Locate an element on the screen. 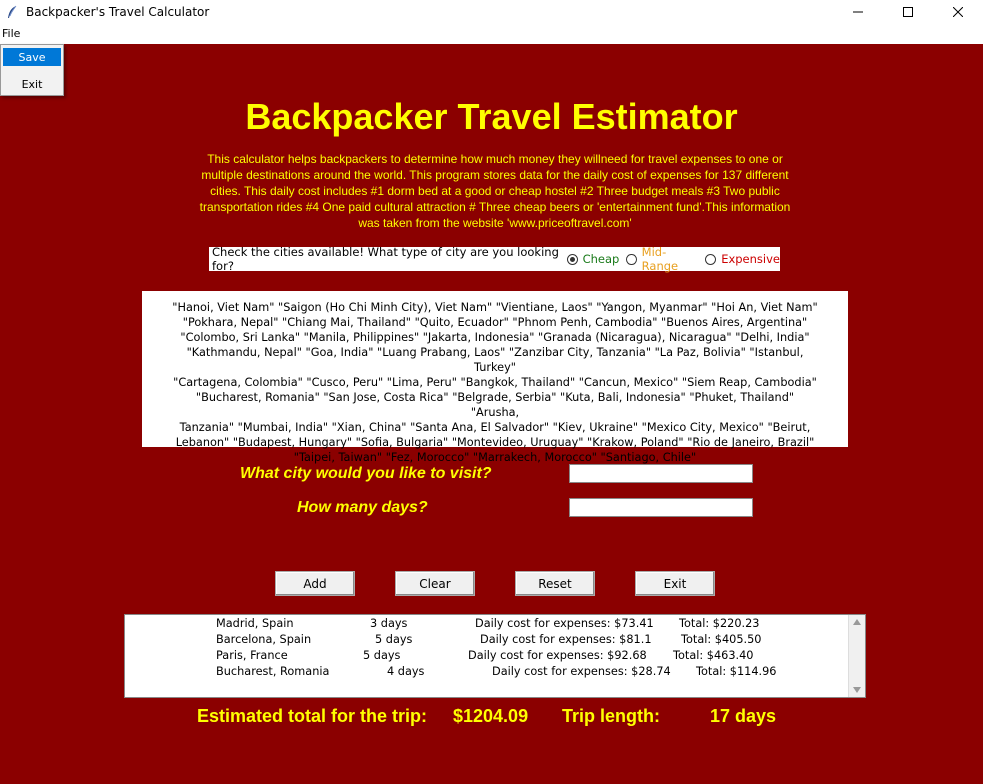  add-button: Add is located at coordinates (315, 583).